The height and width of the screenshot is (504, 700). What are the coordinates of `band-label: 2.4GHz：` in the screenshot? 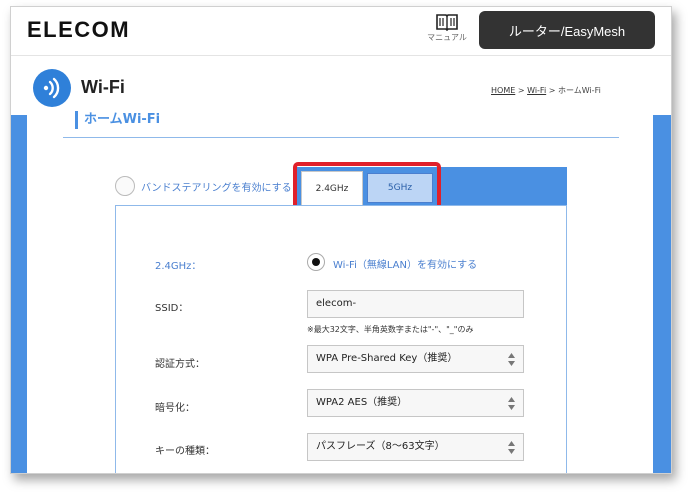 It's located at (178, 266).